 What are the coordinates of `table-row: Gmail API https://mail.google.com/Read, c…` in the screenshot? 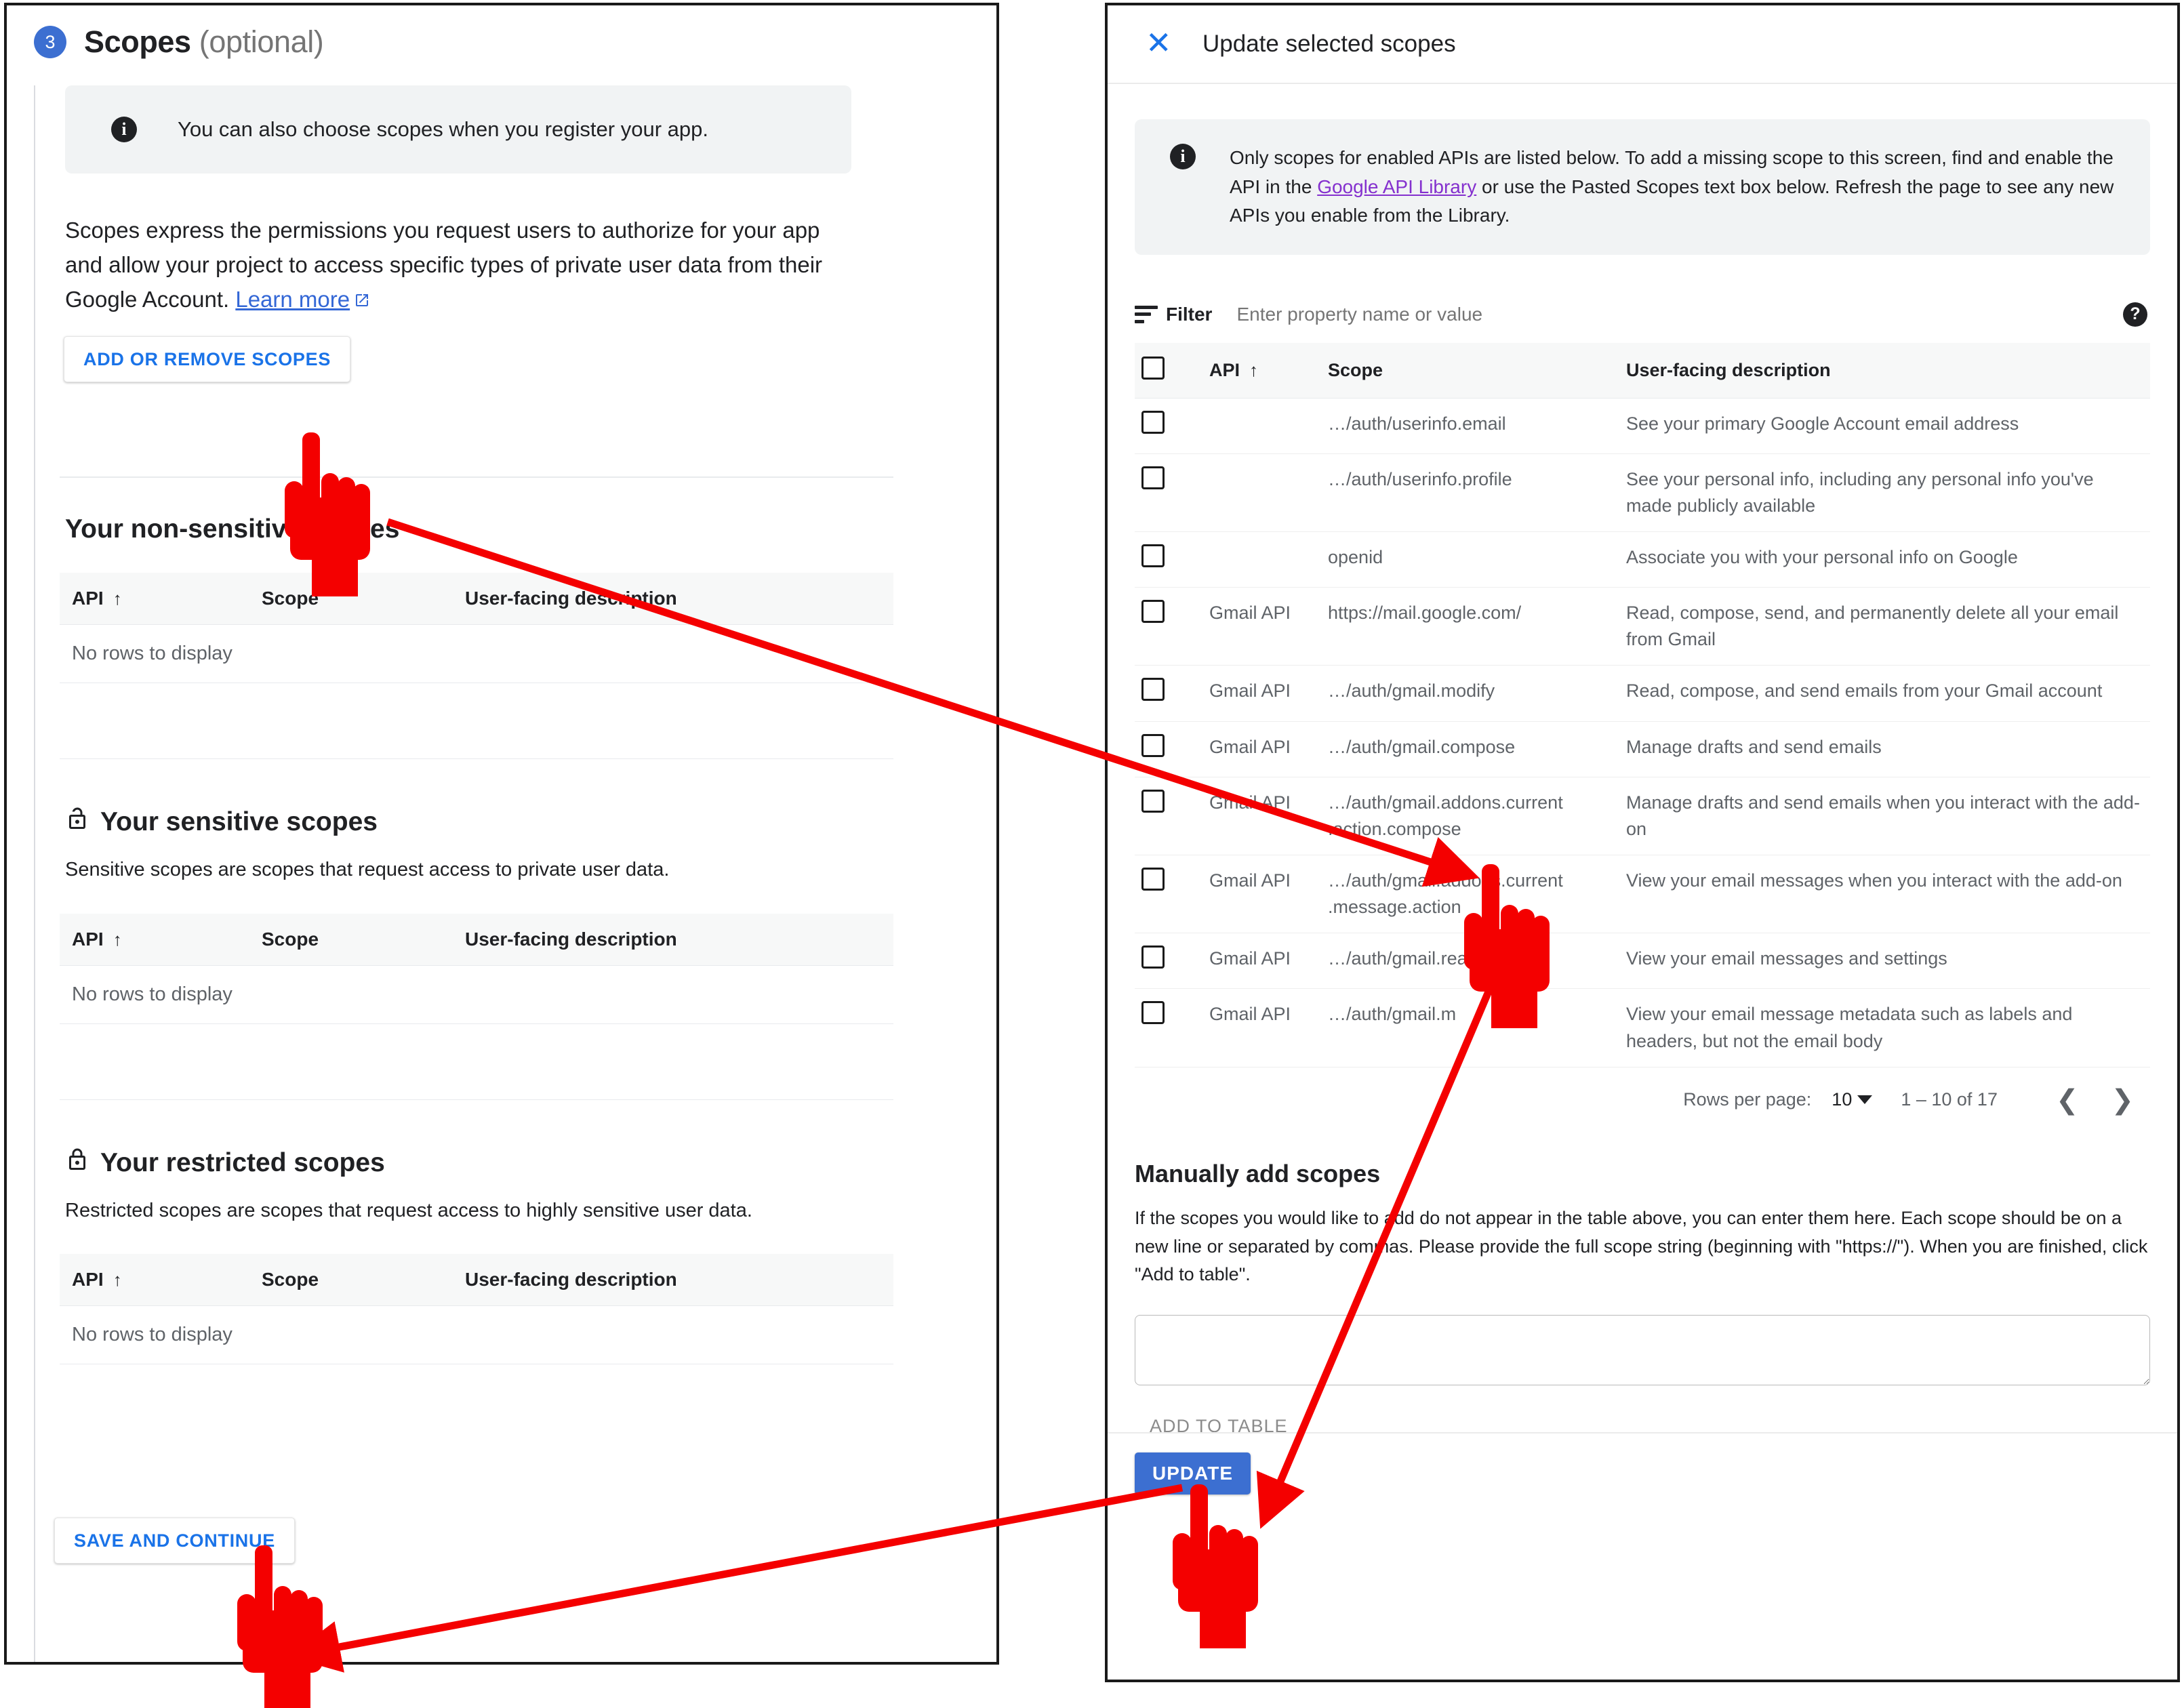 It's located at (1642, 626).